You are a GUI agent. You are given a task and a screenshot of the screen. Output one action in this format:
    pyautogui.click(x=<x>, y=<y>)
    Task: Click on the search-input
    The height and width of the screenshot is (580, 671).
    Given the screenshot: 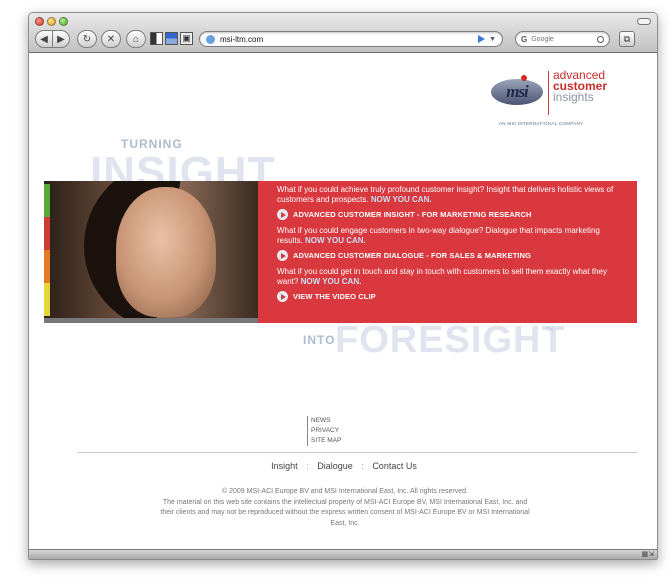 What is the action you would take?
    pyautogui.click(x=557, y=39)
    